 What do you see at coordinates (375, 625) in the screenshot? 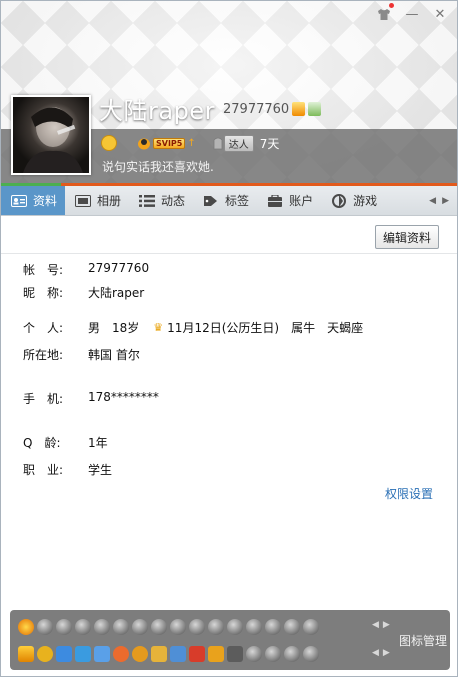
I see `panel-scroll-left-icon: ◀` at bounding box center [375, 625].